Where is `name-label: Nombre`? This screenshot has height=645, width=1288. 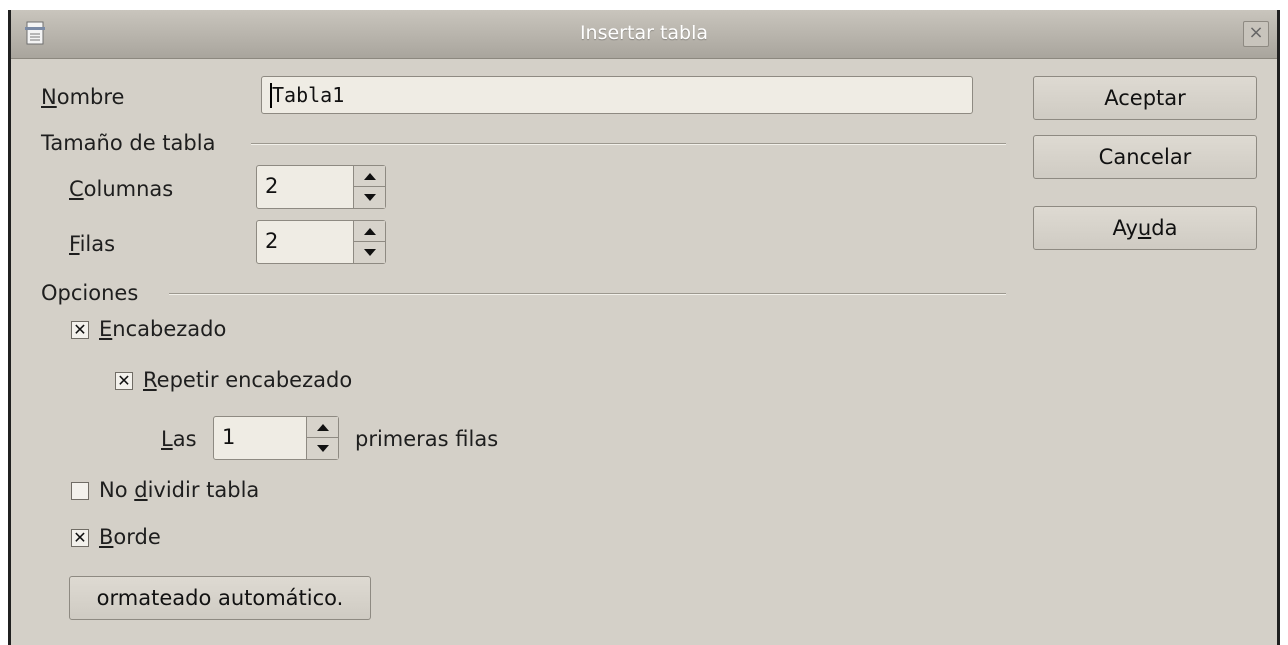 name-label: Nombre is located at coordinates (83, 97).